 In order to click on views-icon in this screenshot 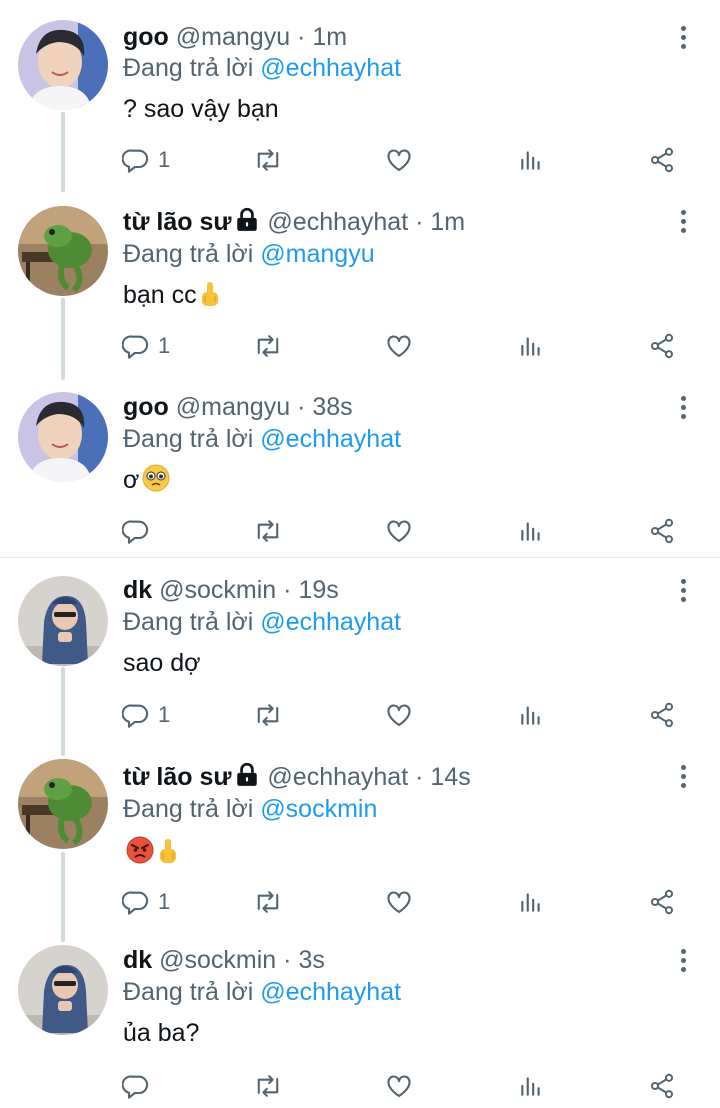, I will do `click(530, 346)`.